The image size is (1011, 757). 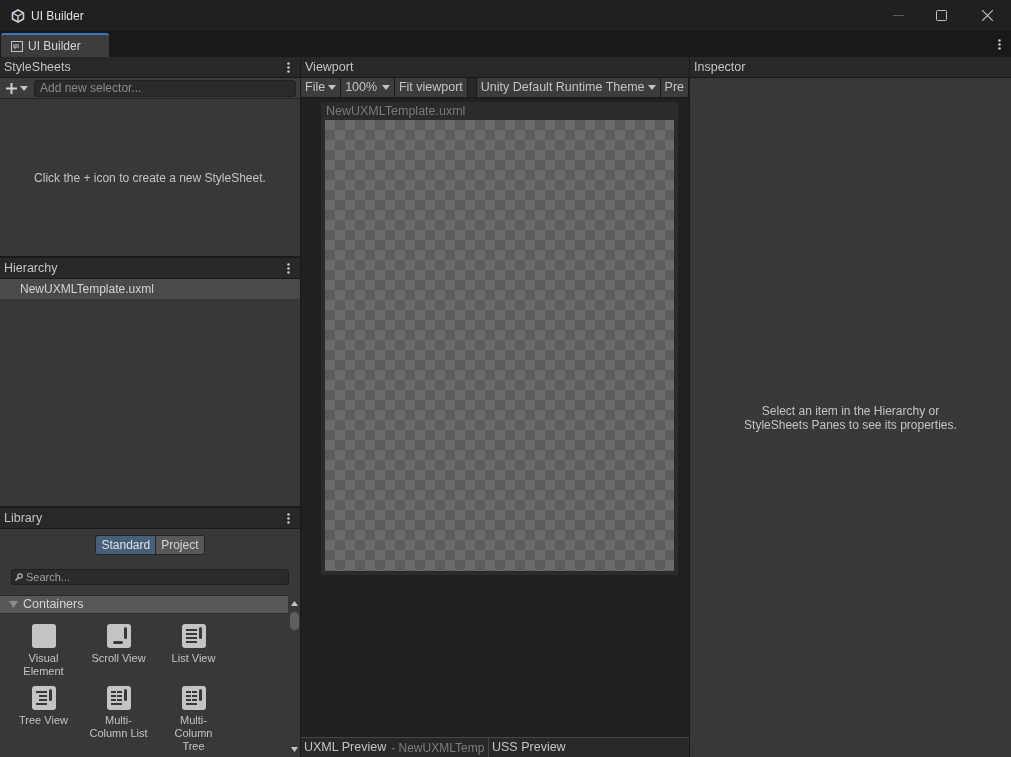 What do you see at coordinates (18, 15) in the screenshot?
I see `cube-icon` at bounding box center [18, 15].